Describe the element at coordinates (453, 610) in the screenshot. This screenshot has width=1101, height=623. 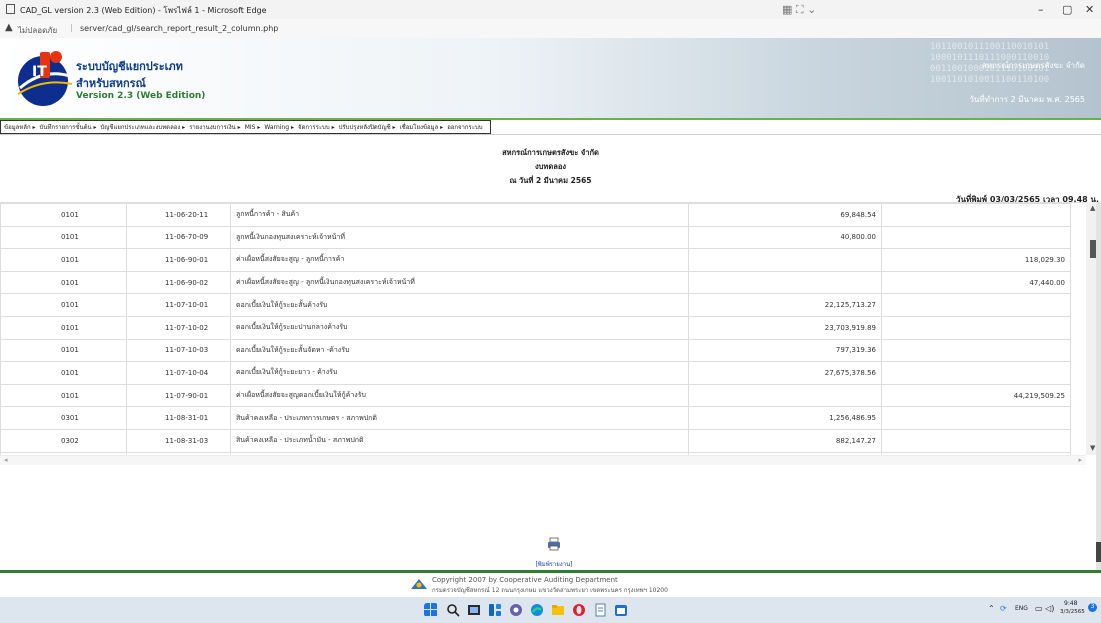
I see `search-icon` at that location.